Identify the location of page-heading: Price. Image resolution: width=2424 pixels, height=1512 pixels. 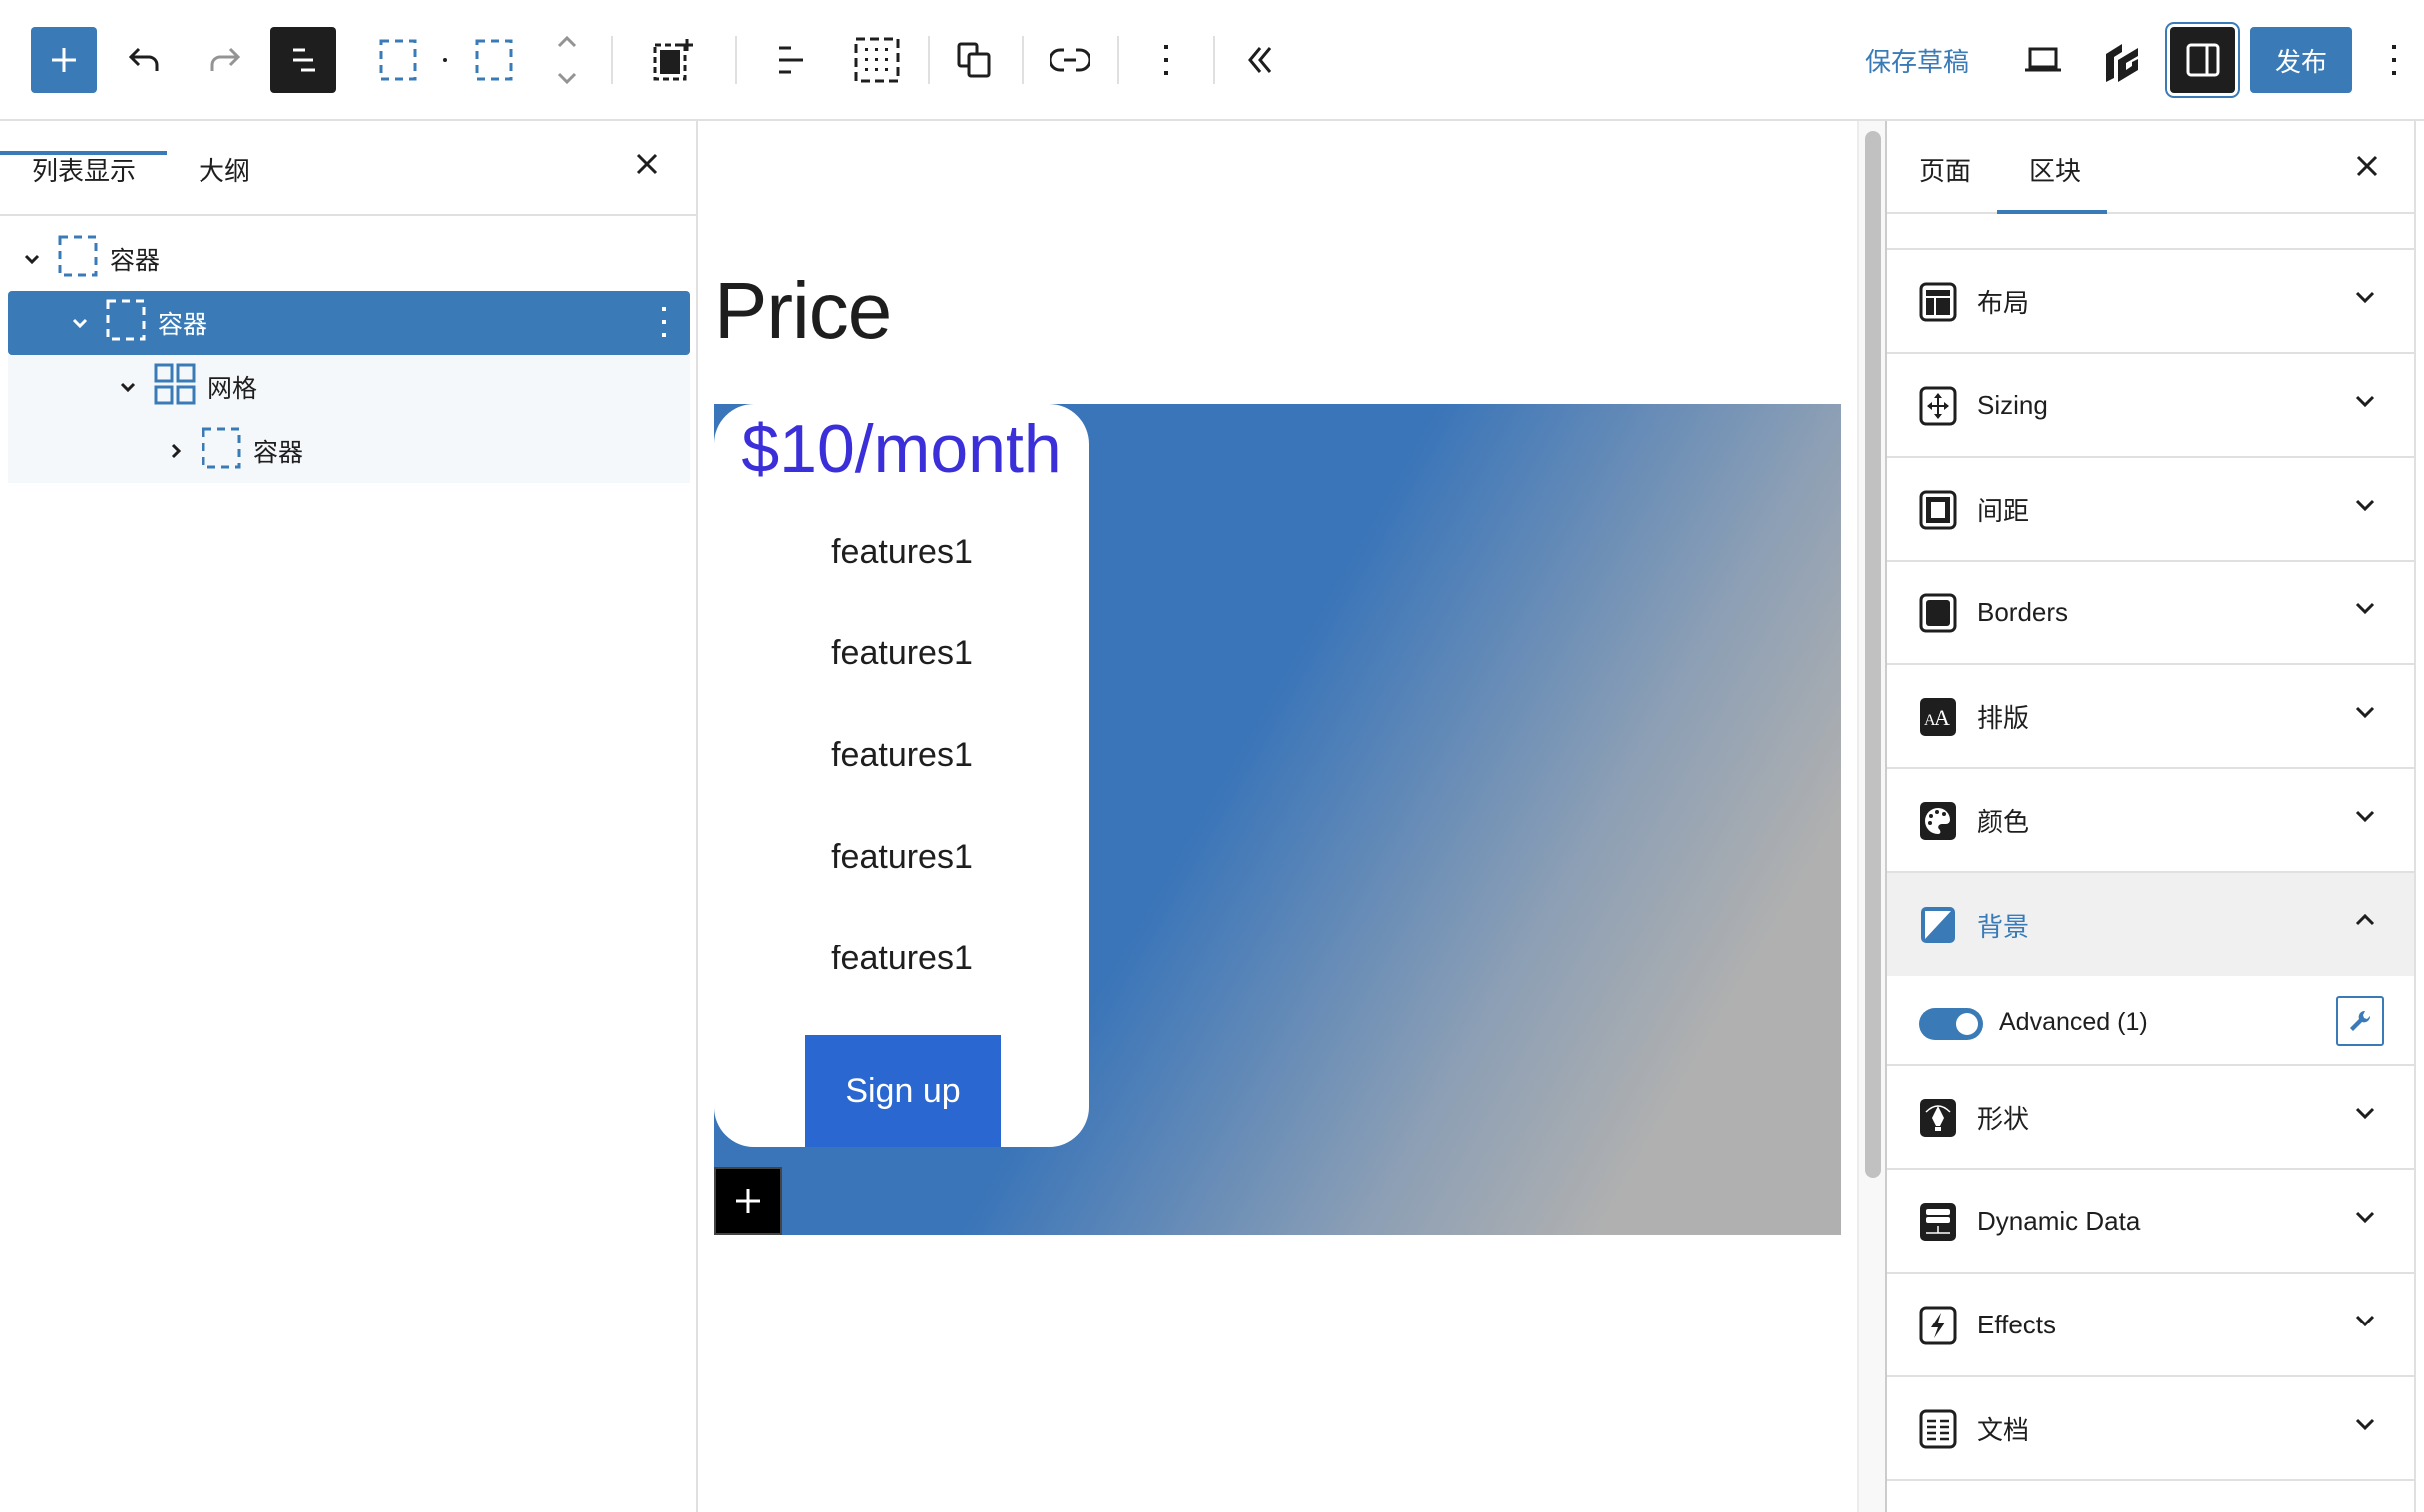
(803, 311).